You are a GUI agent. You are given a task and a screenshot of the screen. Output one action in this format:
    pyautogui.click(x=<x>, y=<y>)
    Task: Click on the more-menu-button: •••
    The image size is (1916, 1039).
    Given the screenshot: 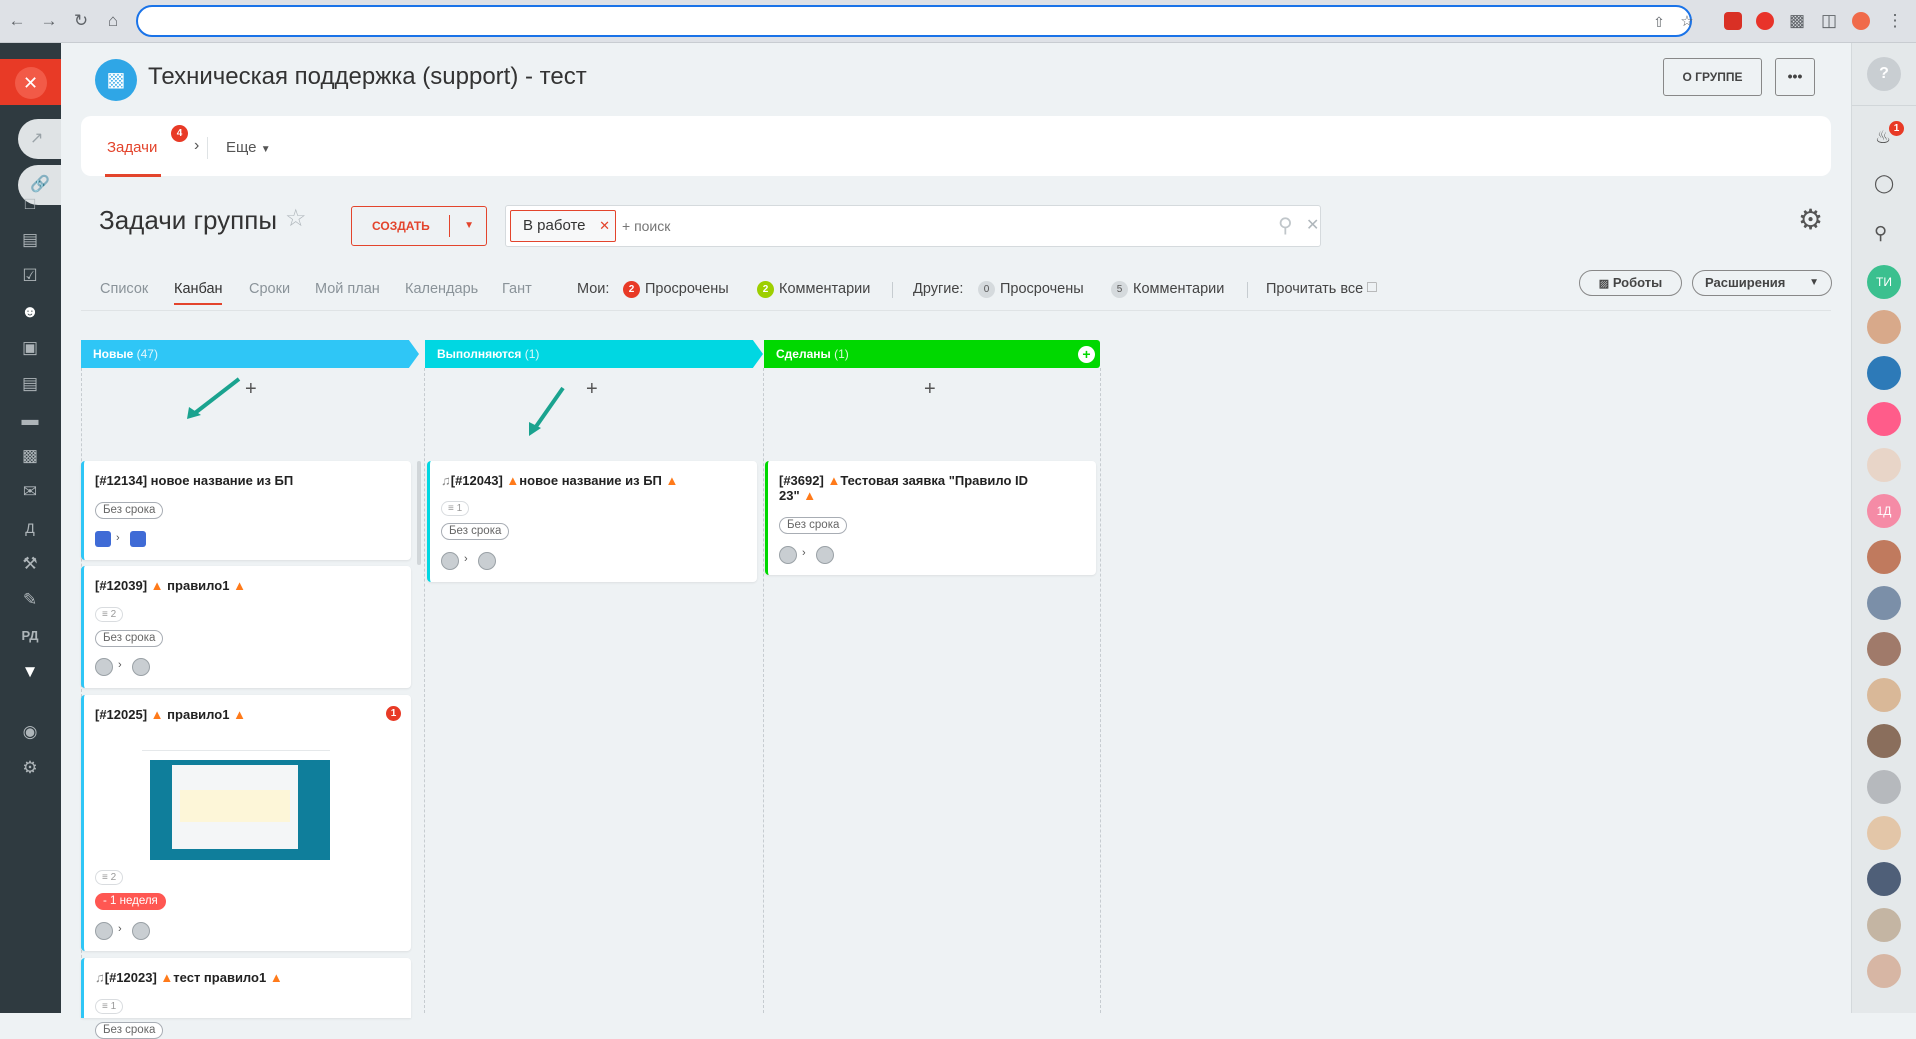 What is the action you would take?
    pyautogui.click(x=1795, y=77)
    